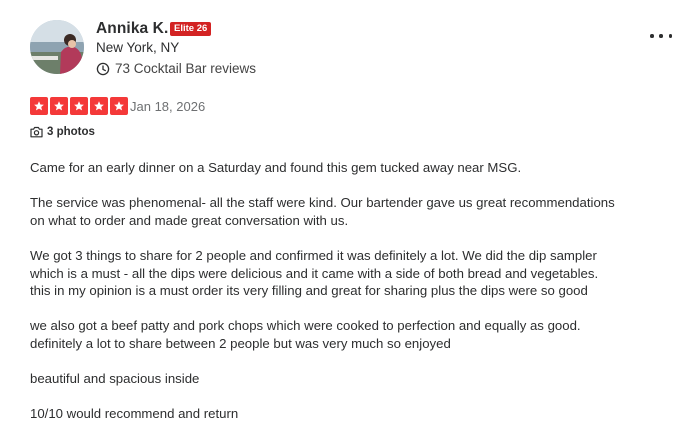  I want to click on photos-link: 3 photos, so click(62, 132).